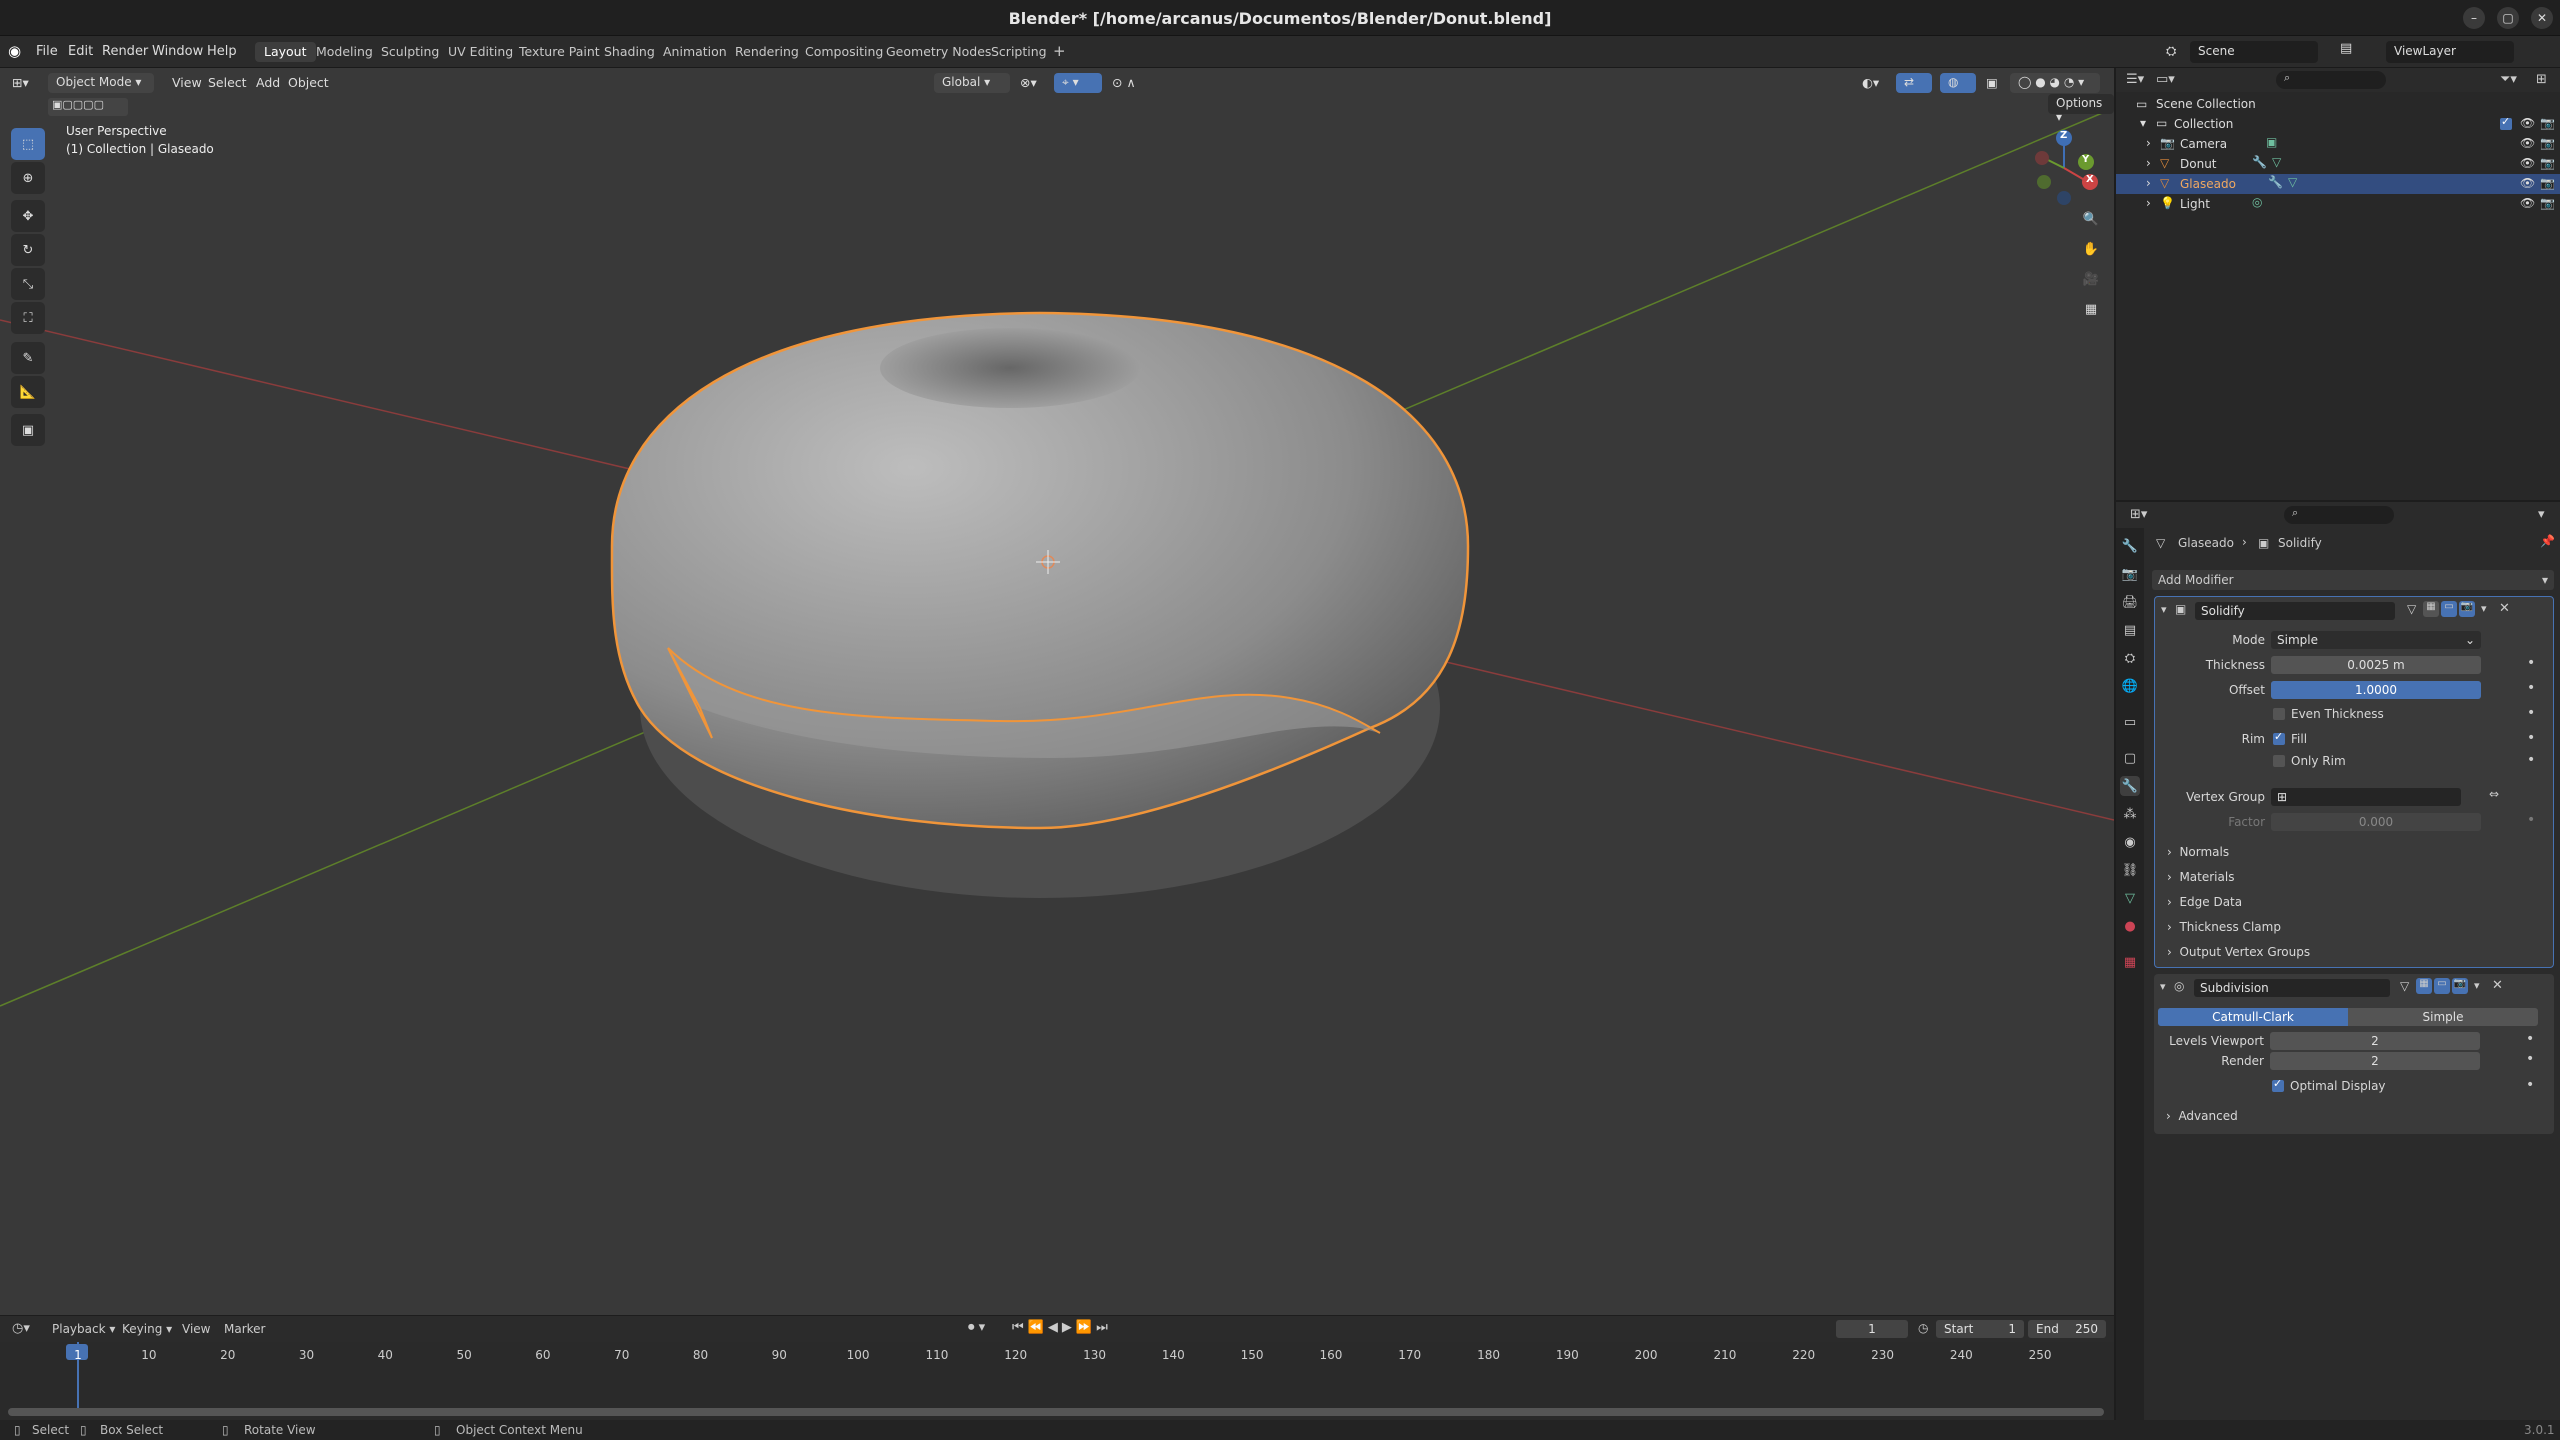  I want to click on texture-tab-icon: ▦, so click(2130, 962).